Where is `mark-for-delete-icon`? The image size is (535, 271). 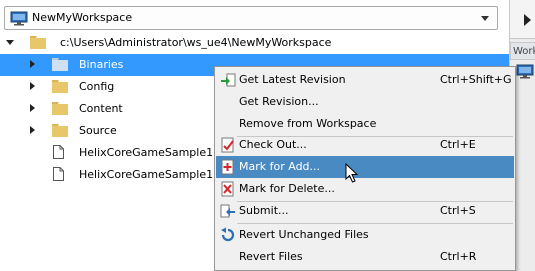 mark-for-delete-icon is located at coordinates (227, 189).